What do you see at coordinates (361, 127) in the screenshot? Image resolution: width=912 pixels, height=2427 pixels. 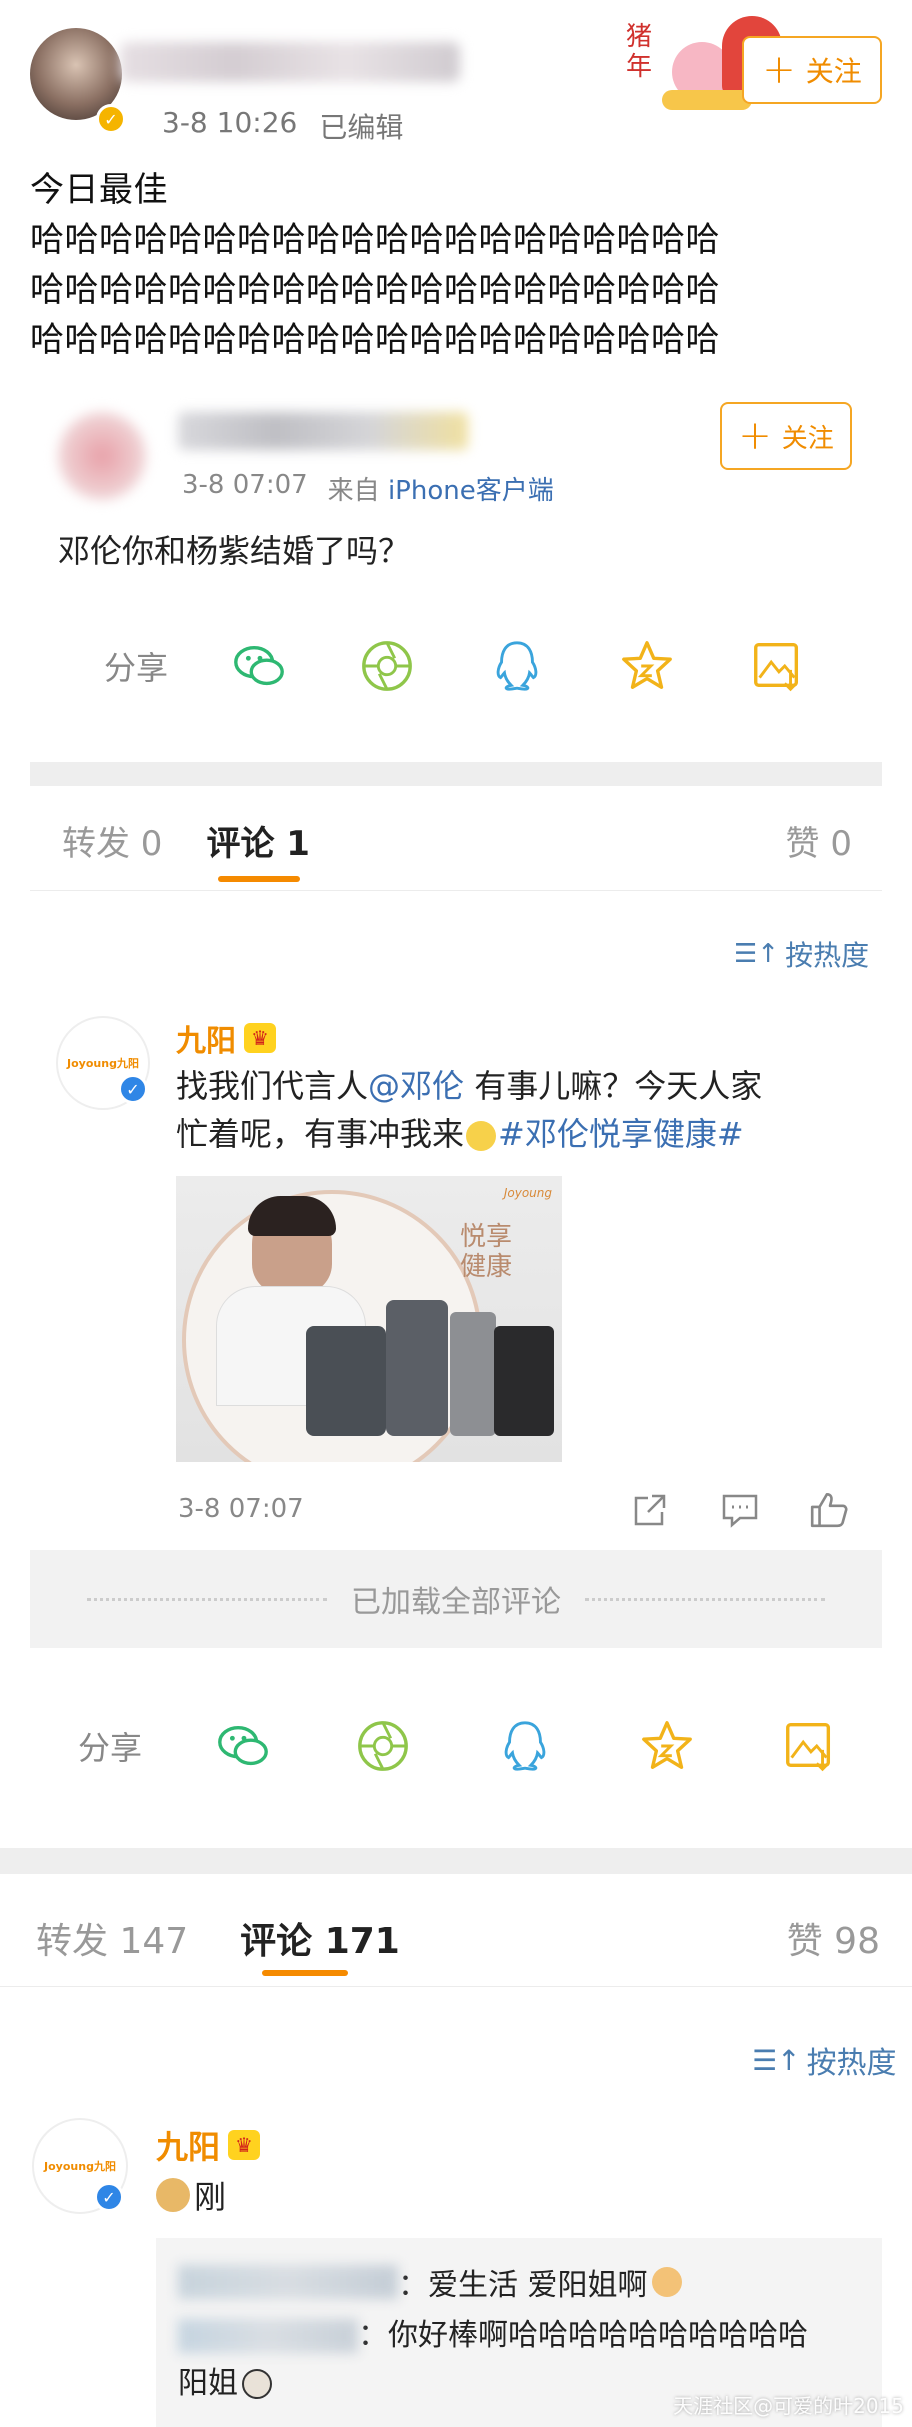 I see `edited-label: 已编辑` at bounding box center [361, 127].